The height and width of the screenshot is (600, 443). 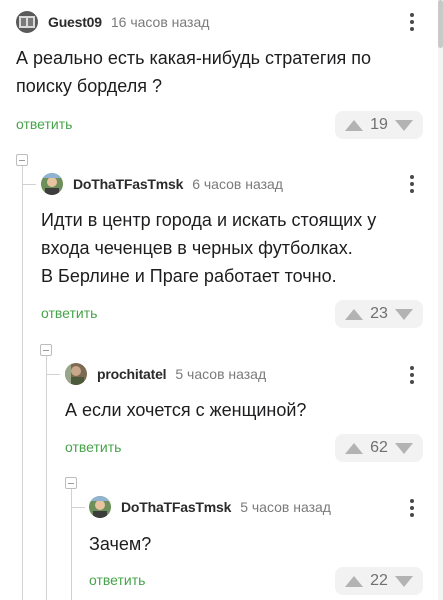 I want to click on comment-header: Guest09 16 часов назад, so click(x=112, y=22).